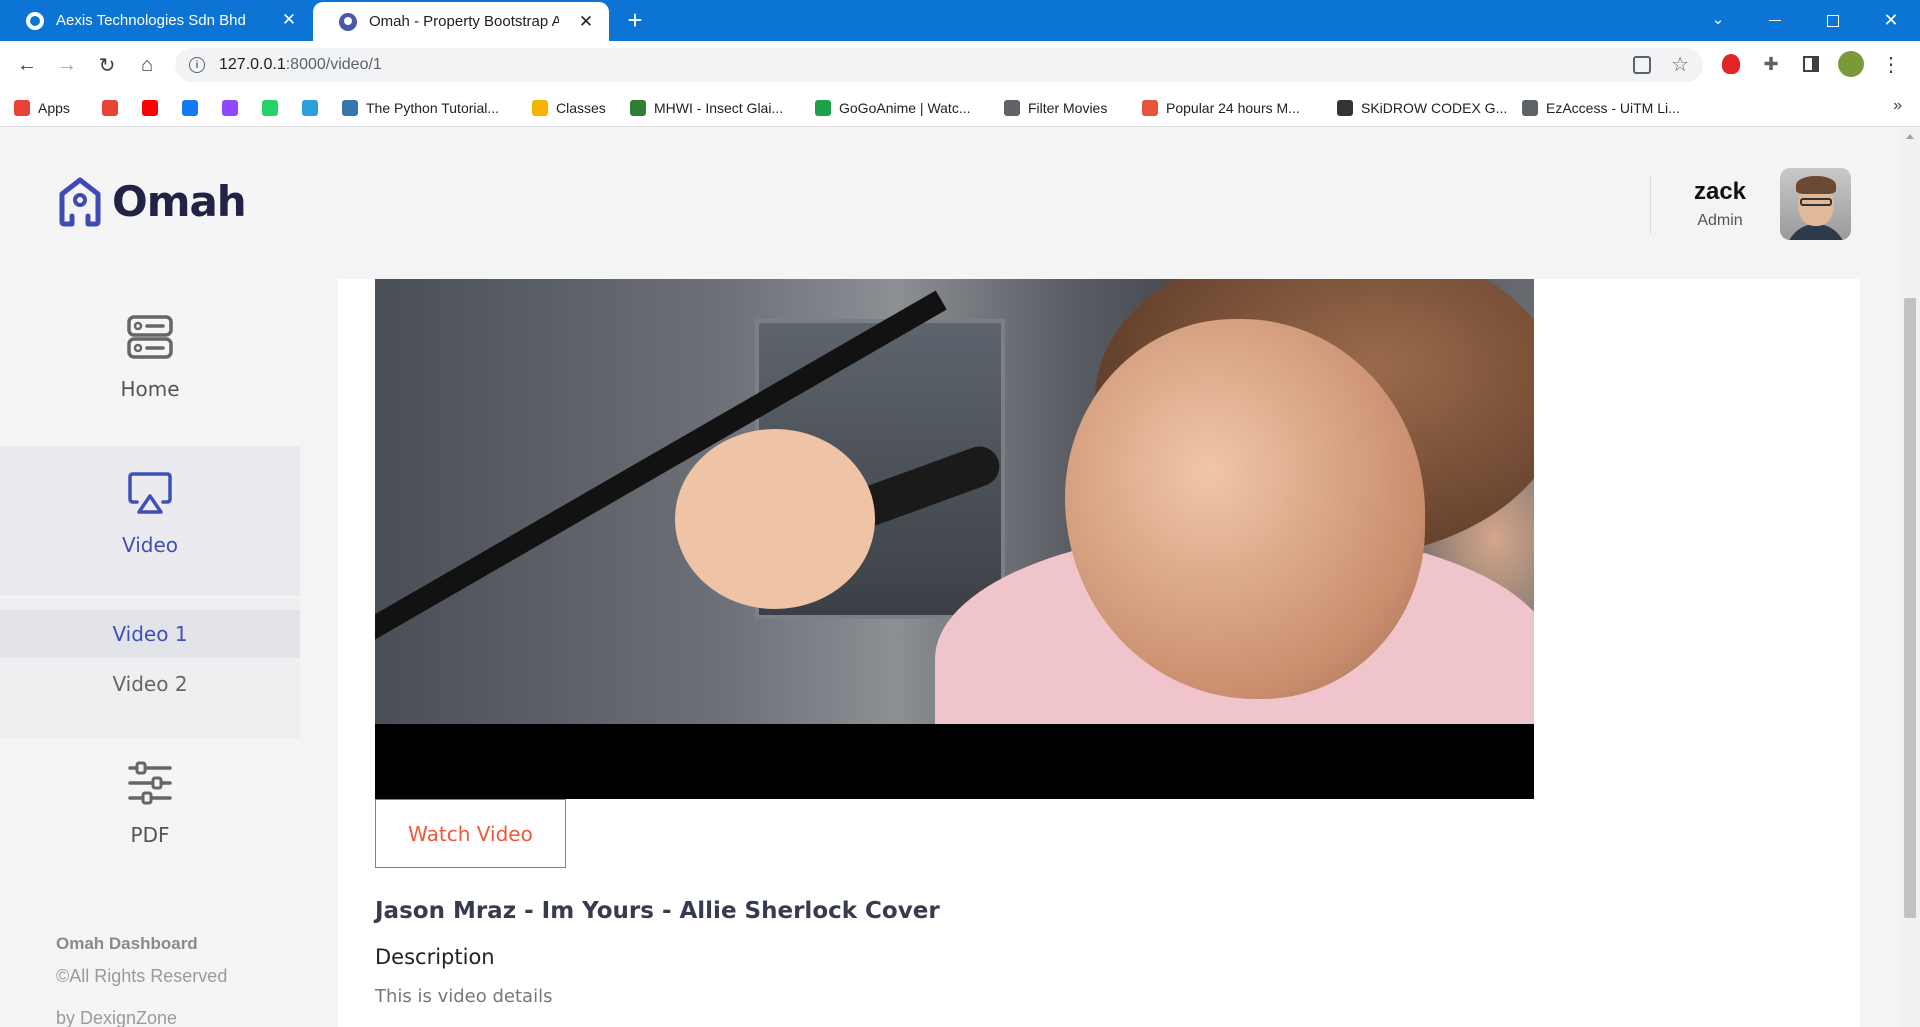 The image size is (1920, 1027). I want to click on reload-icon: ↻, so click(107, 65).